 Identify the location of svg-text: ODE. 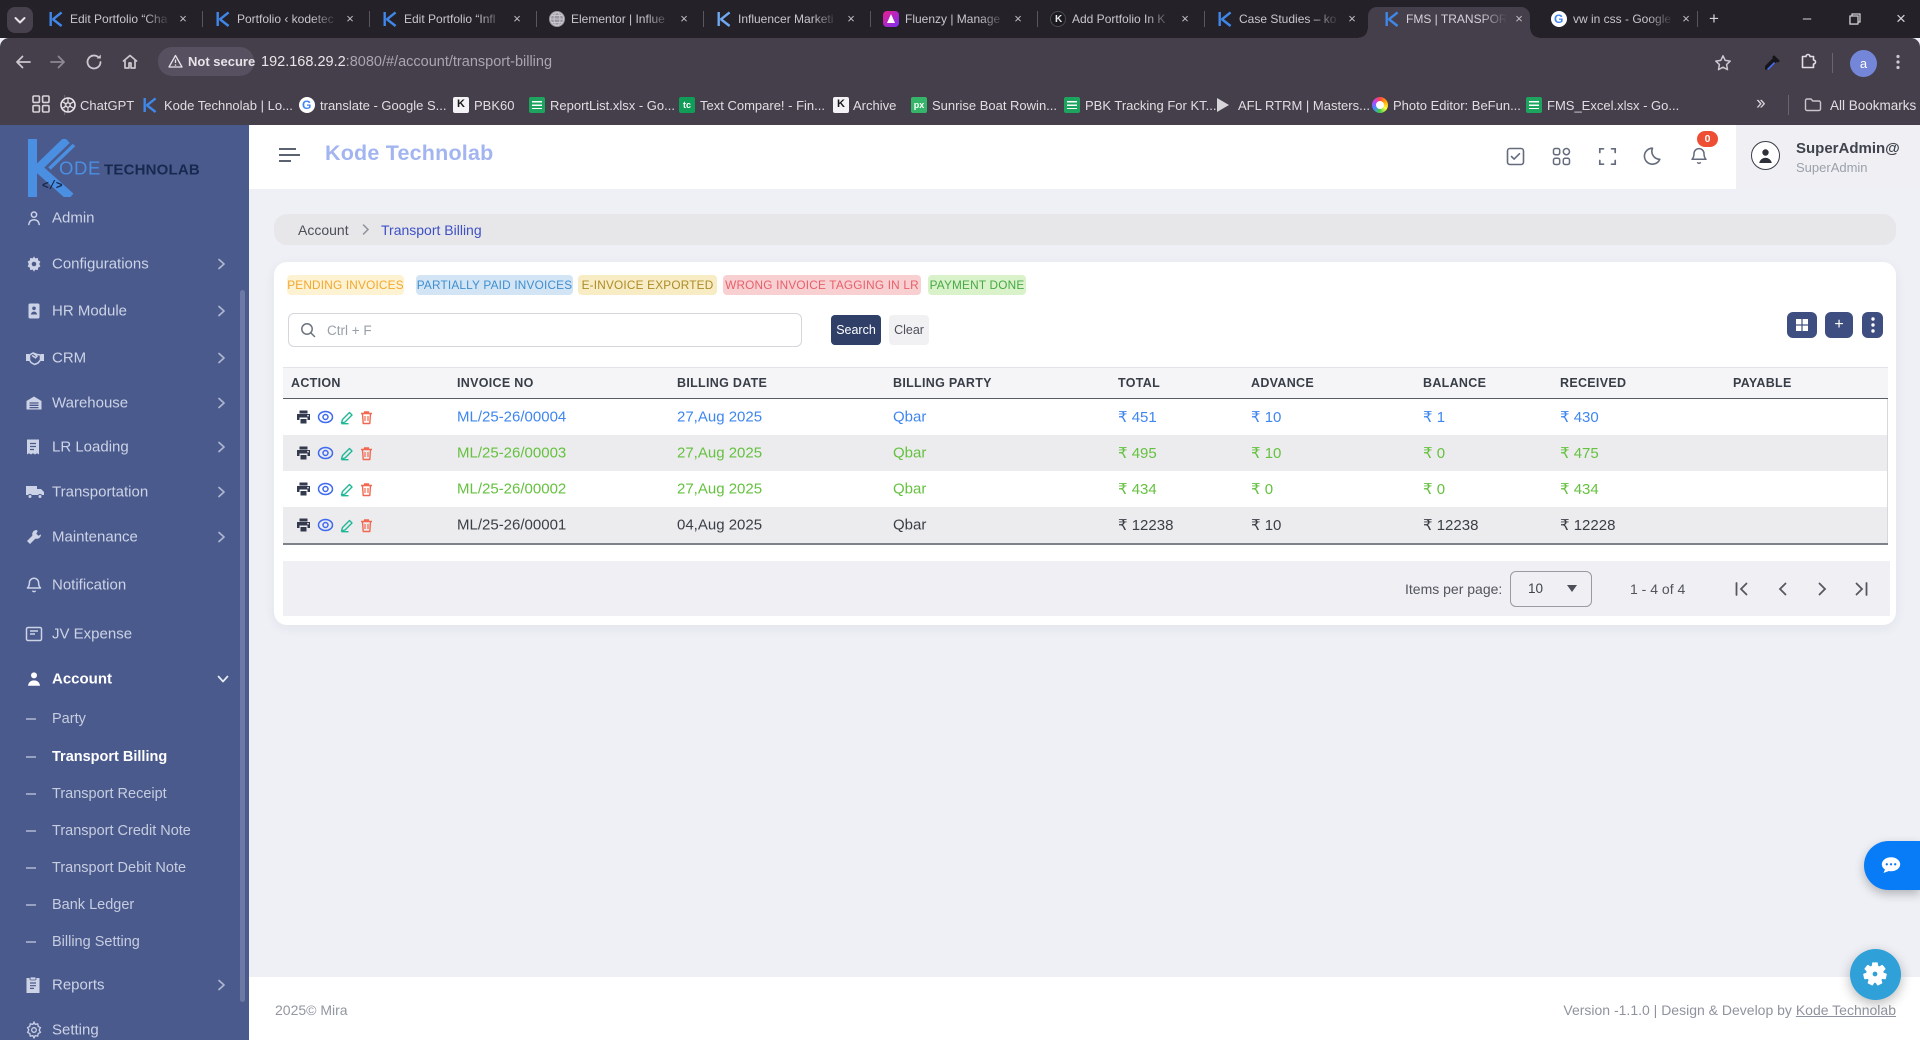
(80, 168).